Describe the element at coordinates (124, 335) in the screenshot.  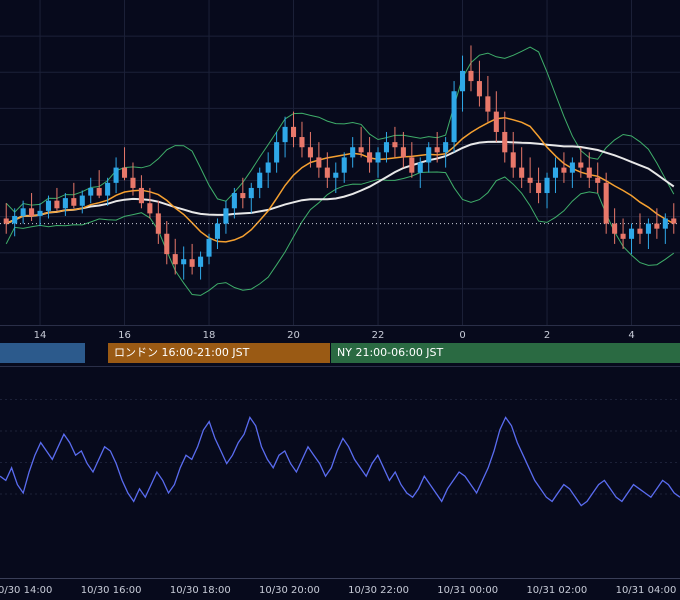
I see `price-x-tick: 16` at that location.